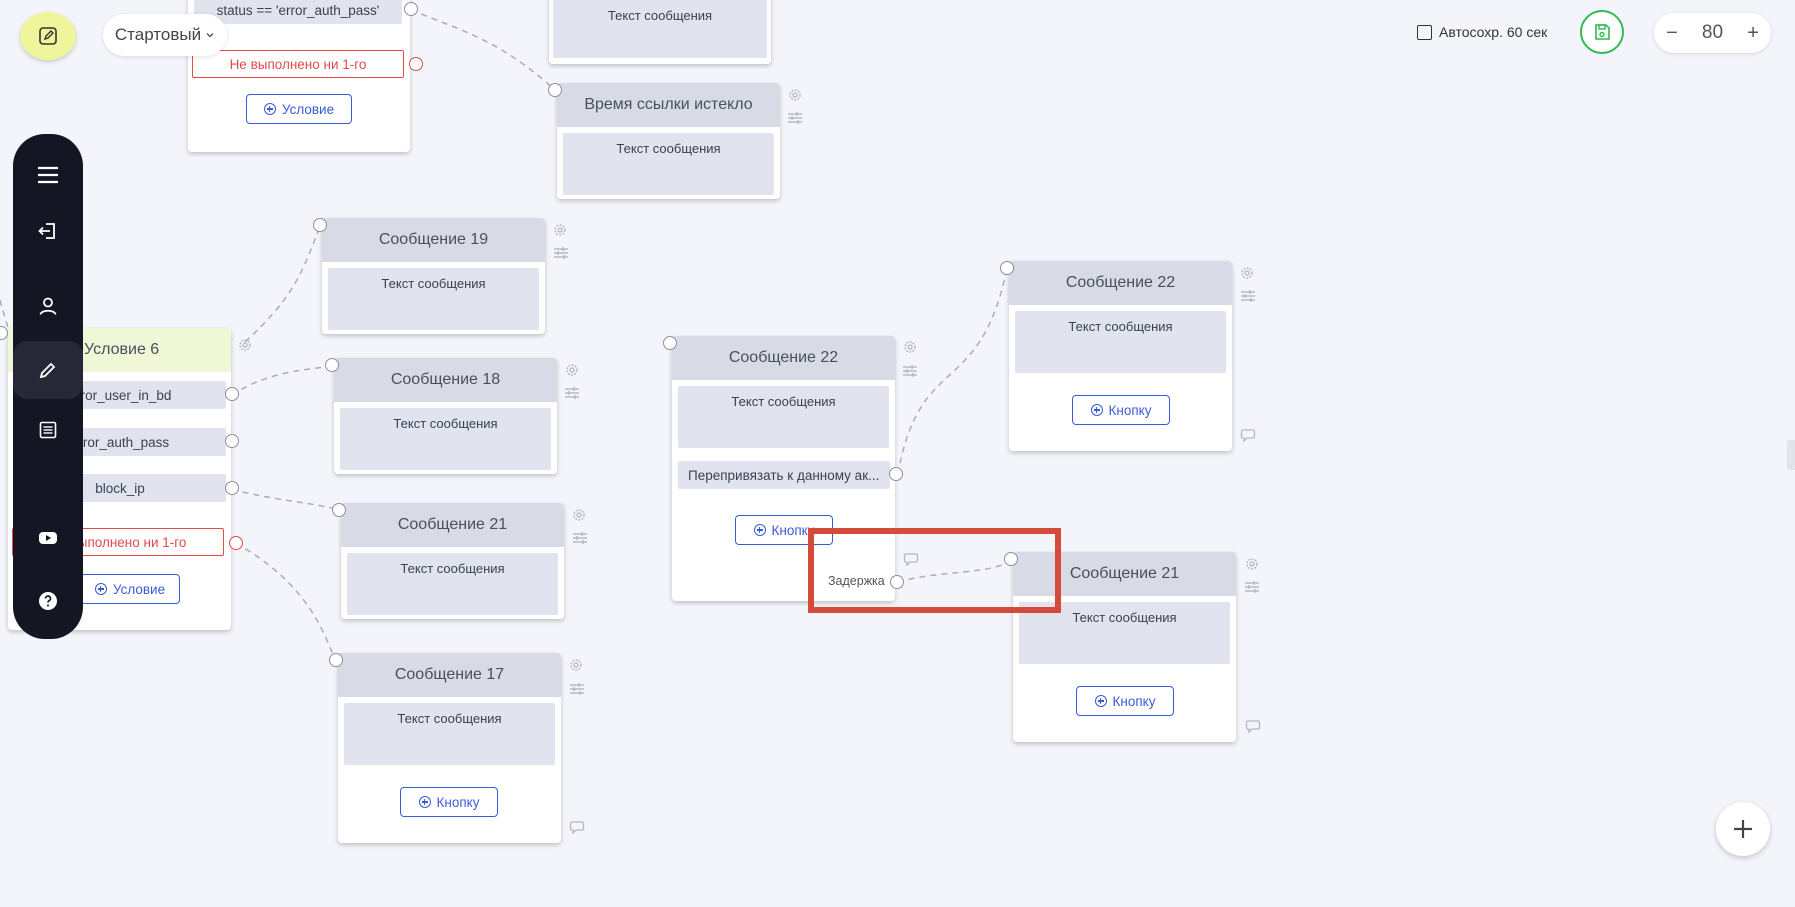 Image resolution: width=1795 pixels, height=907 pixels. I want to click on sidebar, so click(48, 386).